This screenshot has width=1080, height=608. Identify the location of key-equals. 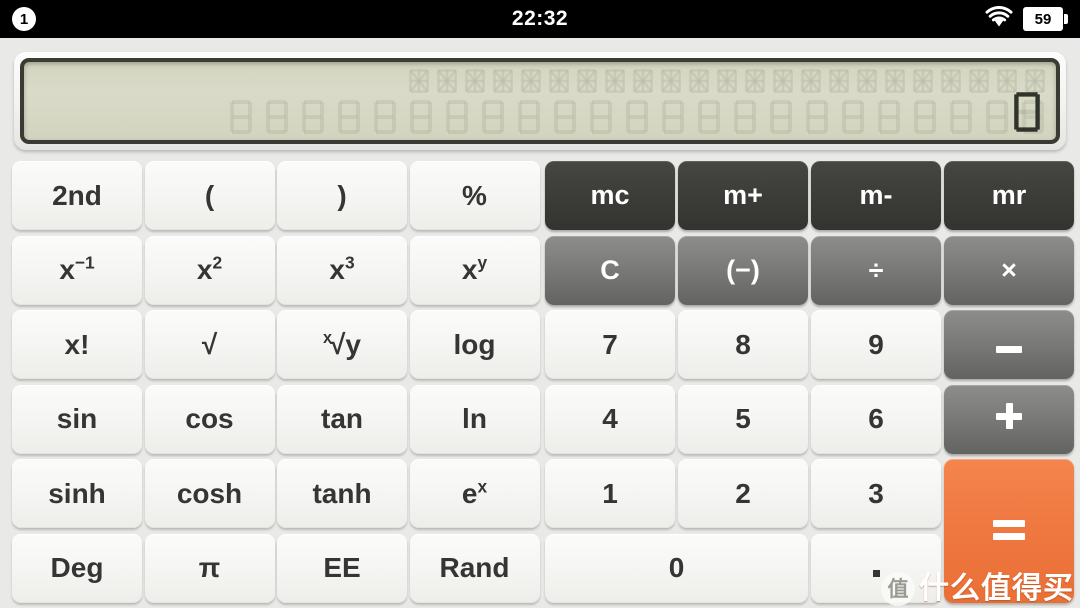
(1009, 531).